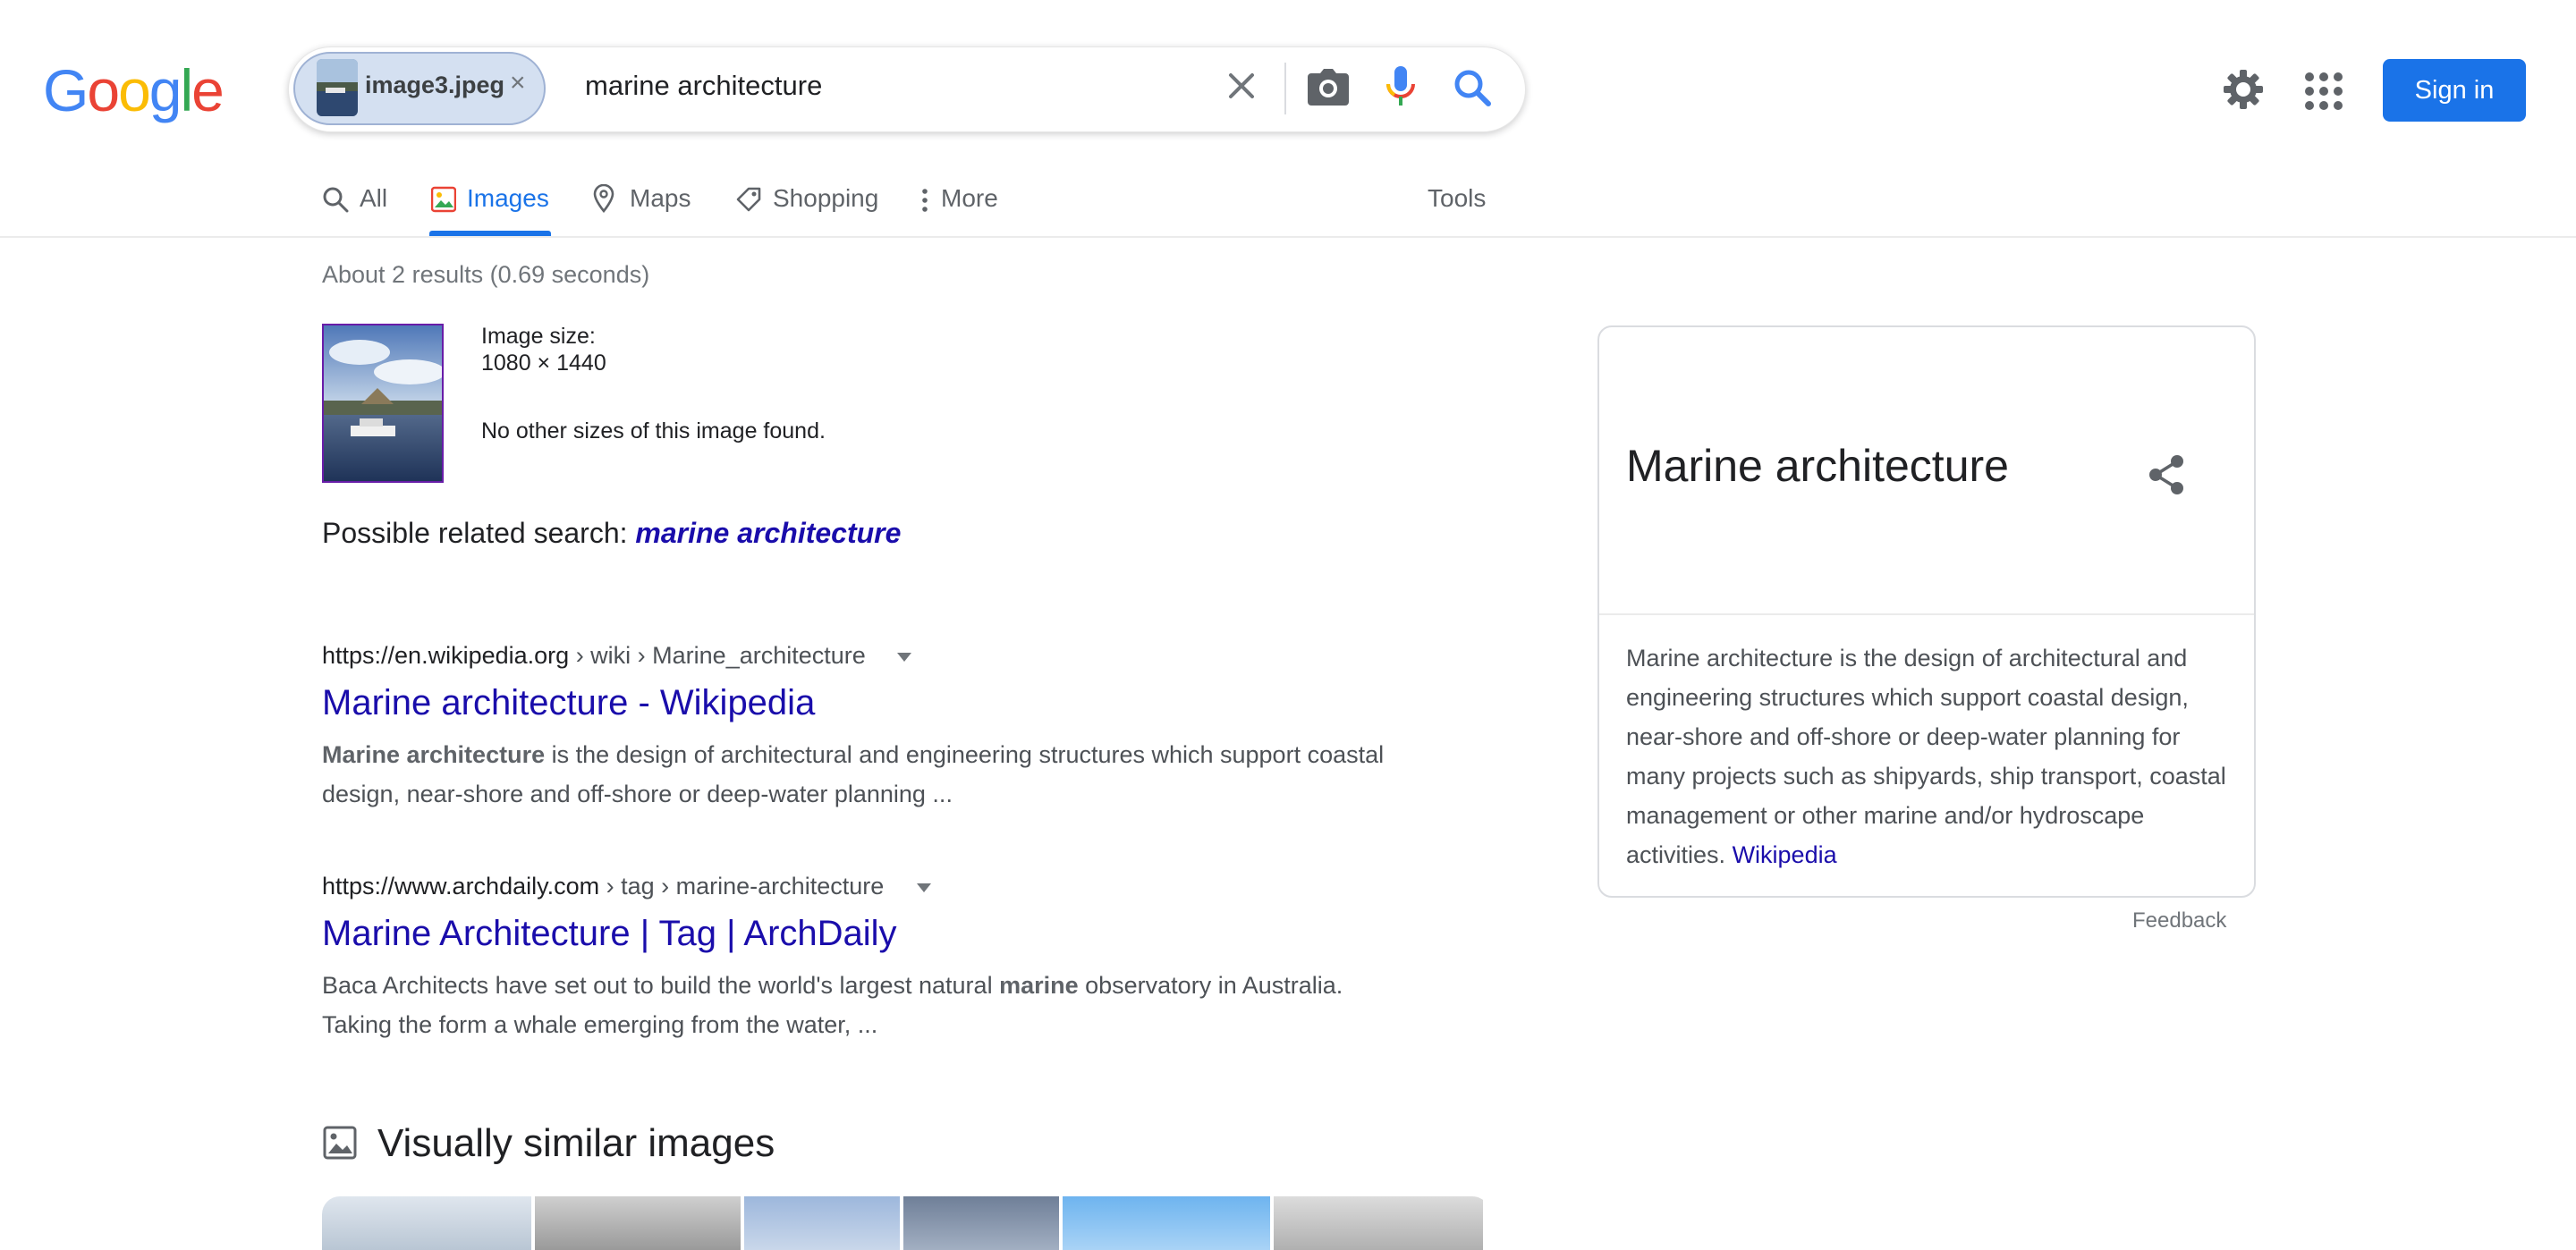 This screenshot has width=2576, height=1250. I want to click on tab-label: More, so click(969, 198).